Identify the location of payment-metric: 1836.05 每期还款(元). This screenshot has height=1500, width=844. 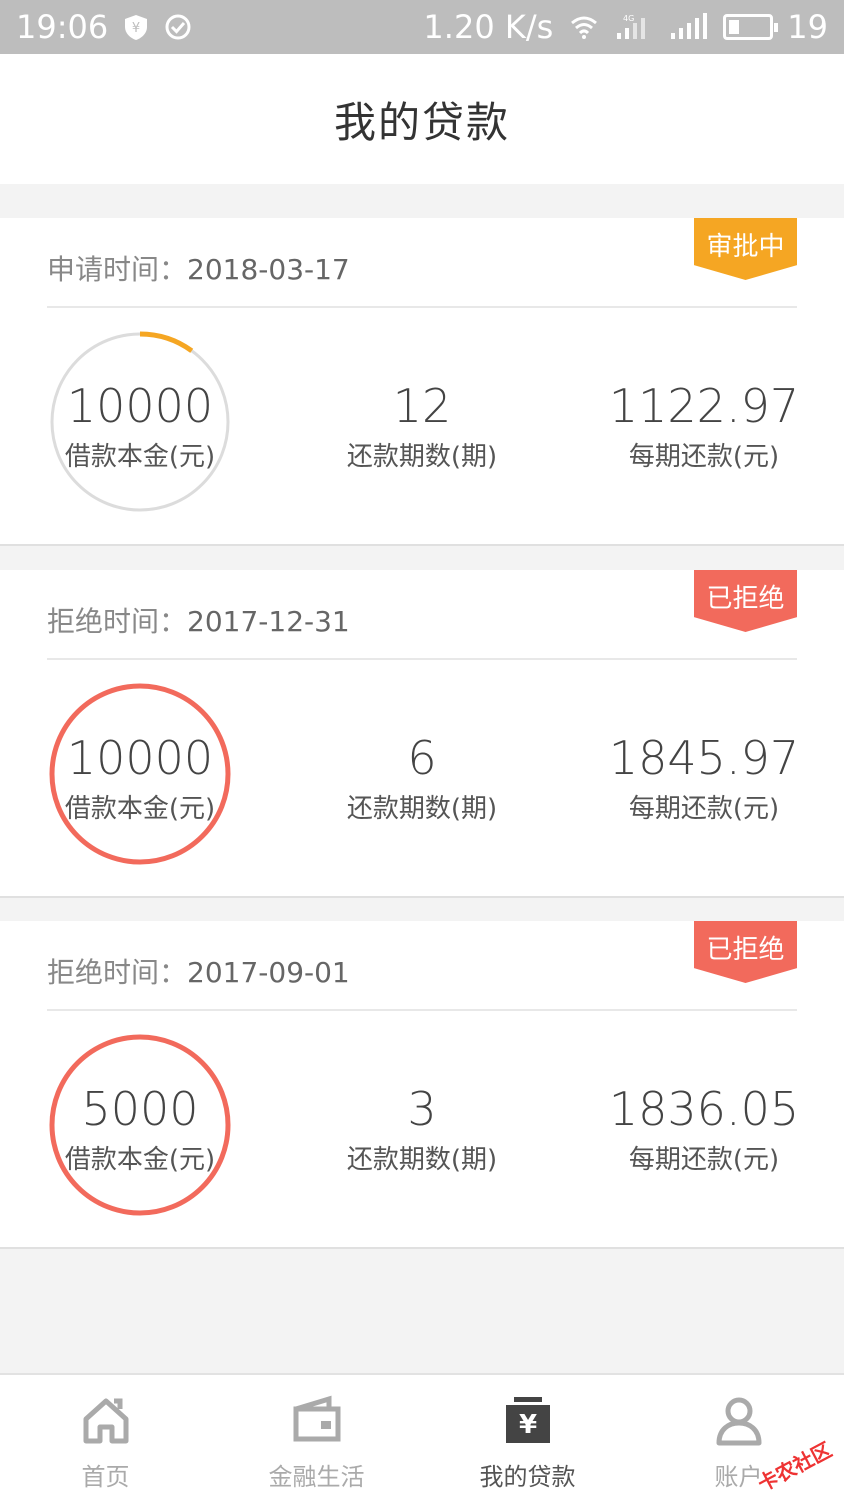
(704, 1128).